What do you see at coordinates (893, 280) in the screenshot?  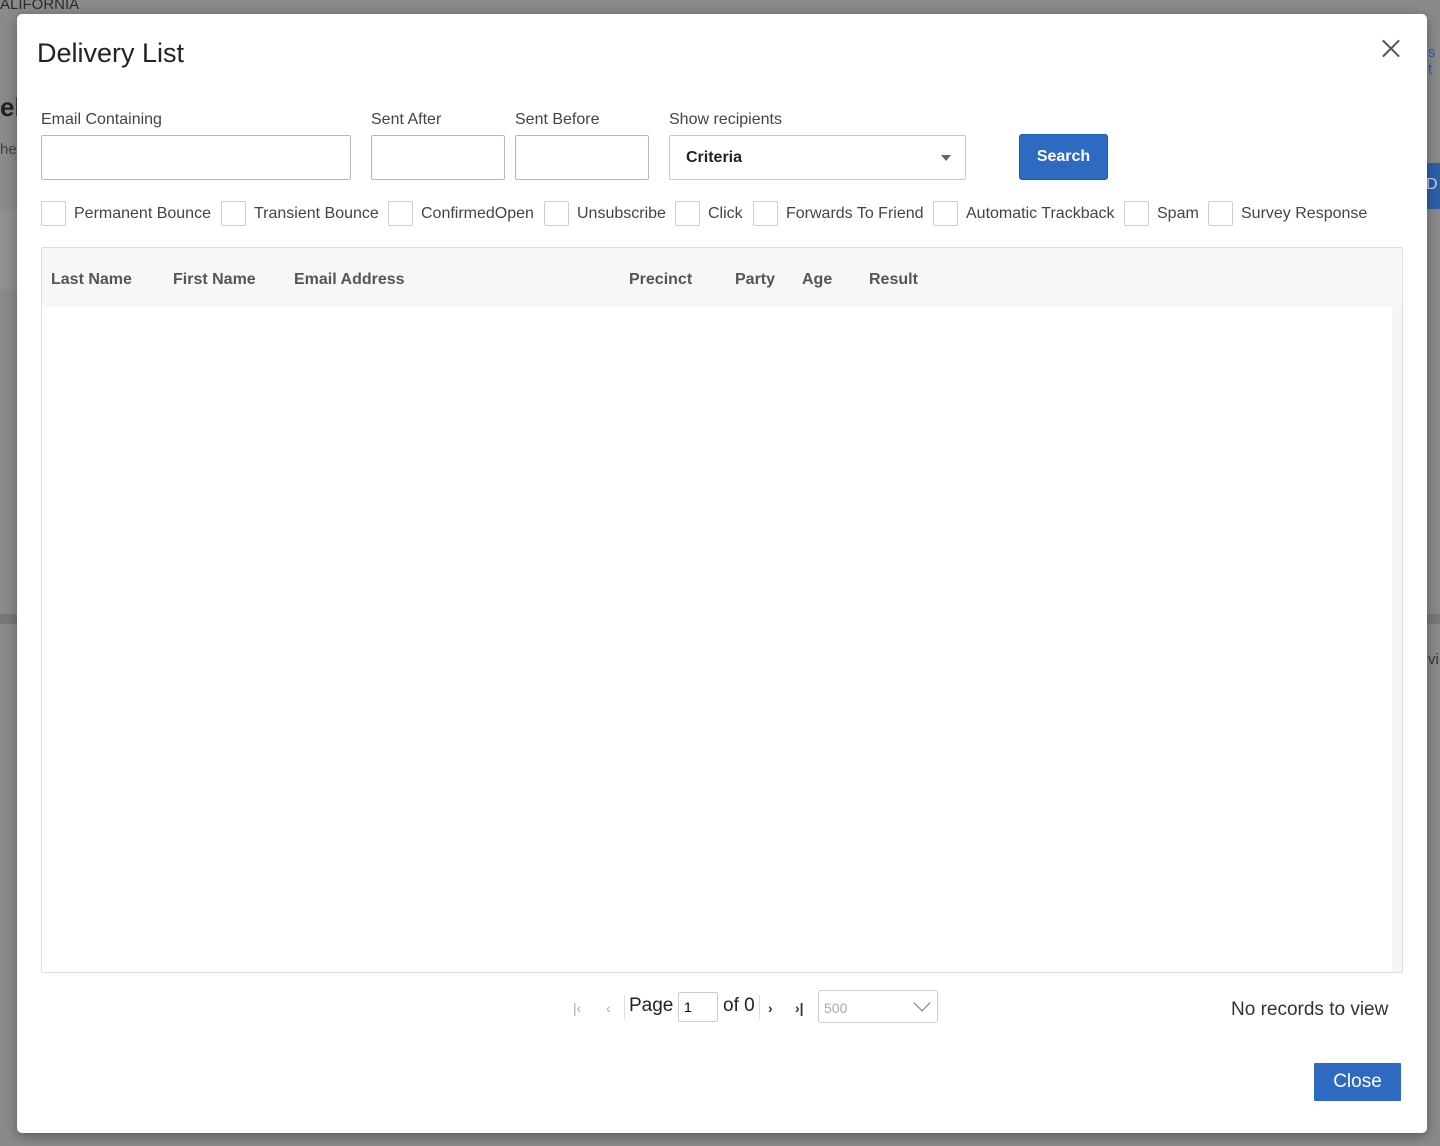 I see `column-header-result: Result` at bounding box center [893, 280].